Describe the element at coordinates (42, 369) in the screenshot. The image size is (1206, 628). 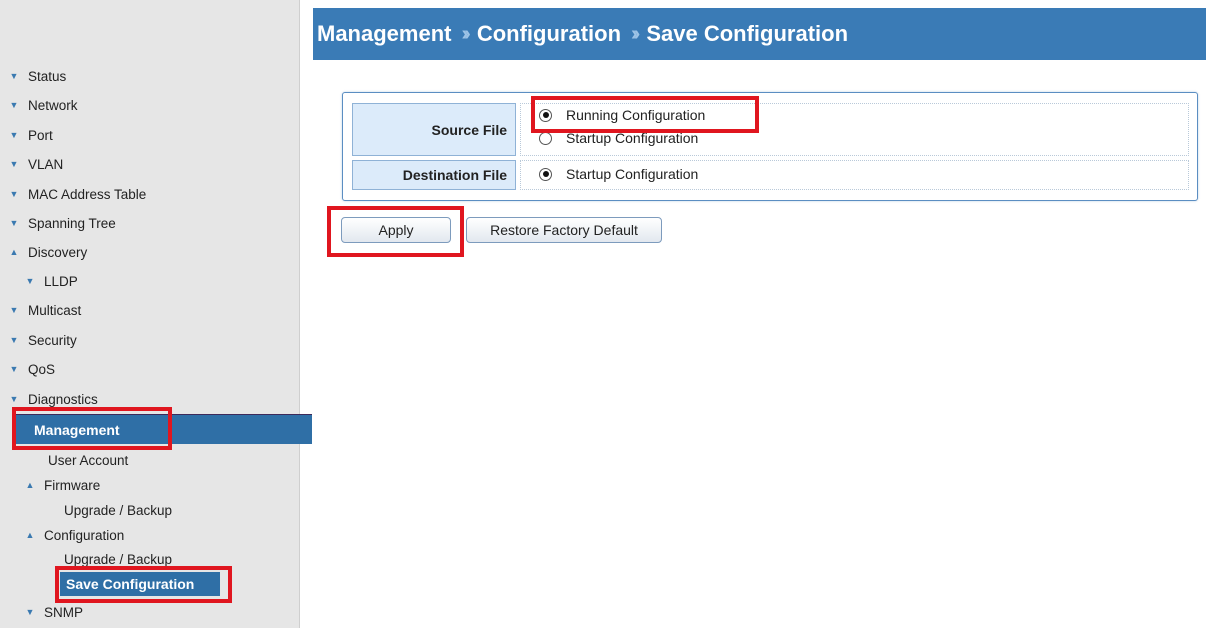
I see `sidebar-item-label: QoS` at that location.